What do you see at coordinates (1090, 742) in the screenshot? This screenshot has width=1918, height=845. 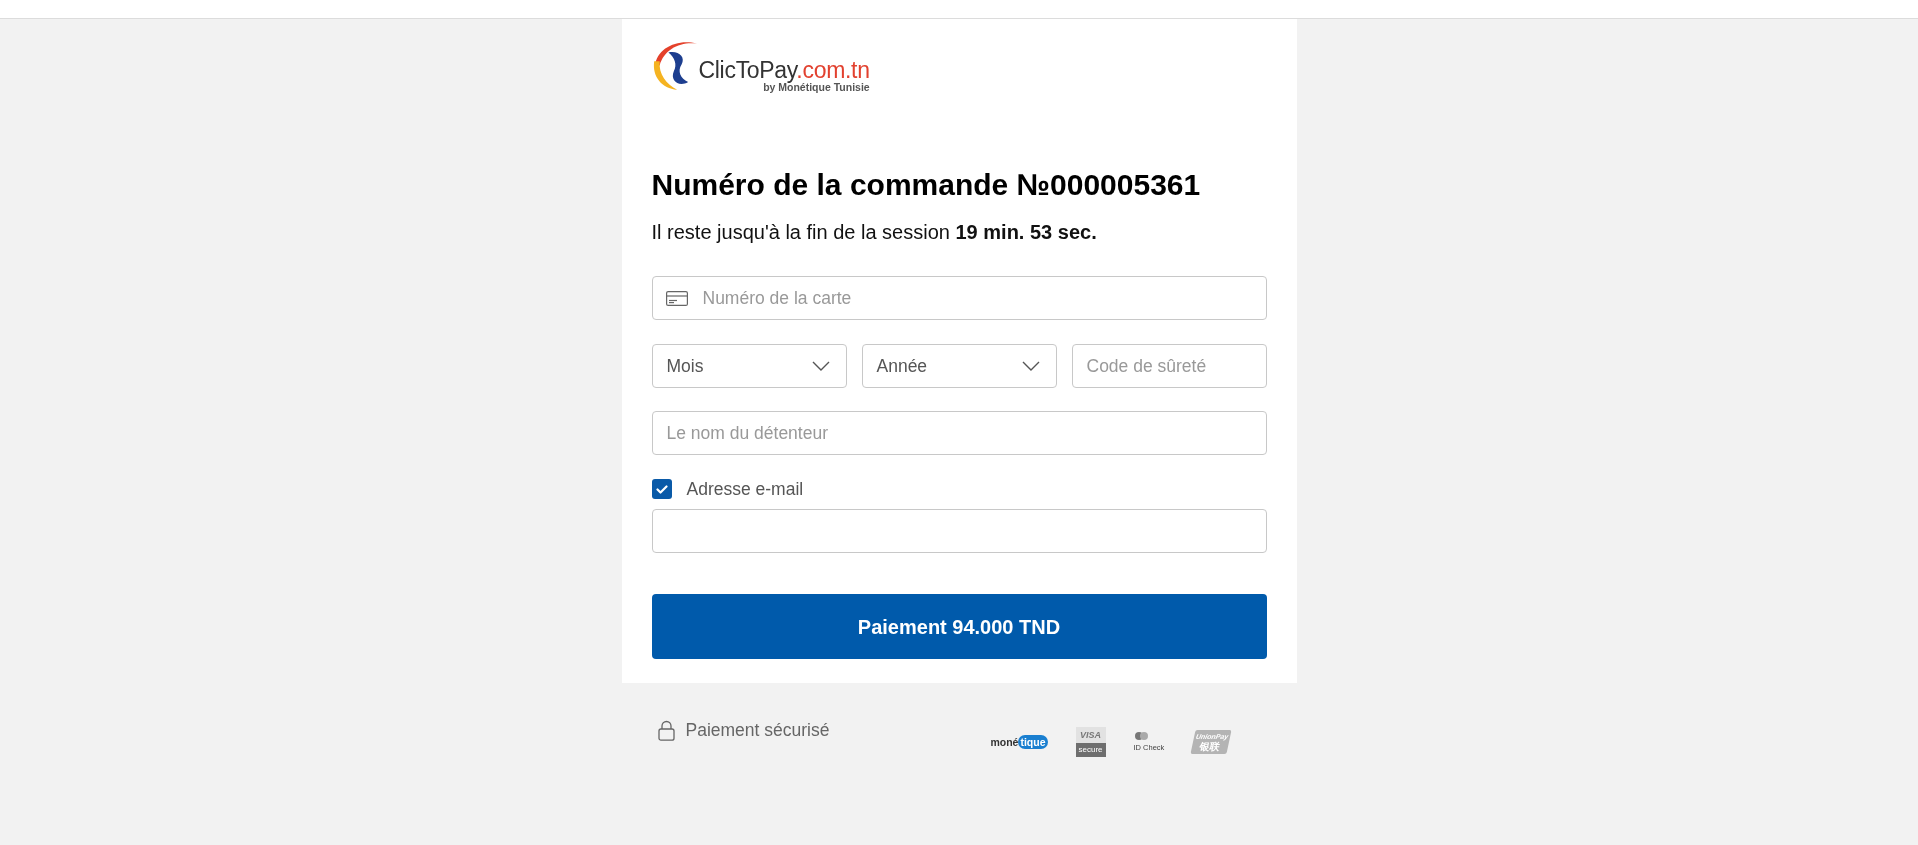 I see `visa-secure-logo: VISA secure` at bounding box center [1090, 742].